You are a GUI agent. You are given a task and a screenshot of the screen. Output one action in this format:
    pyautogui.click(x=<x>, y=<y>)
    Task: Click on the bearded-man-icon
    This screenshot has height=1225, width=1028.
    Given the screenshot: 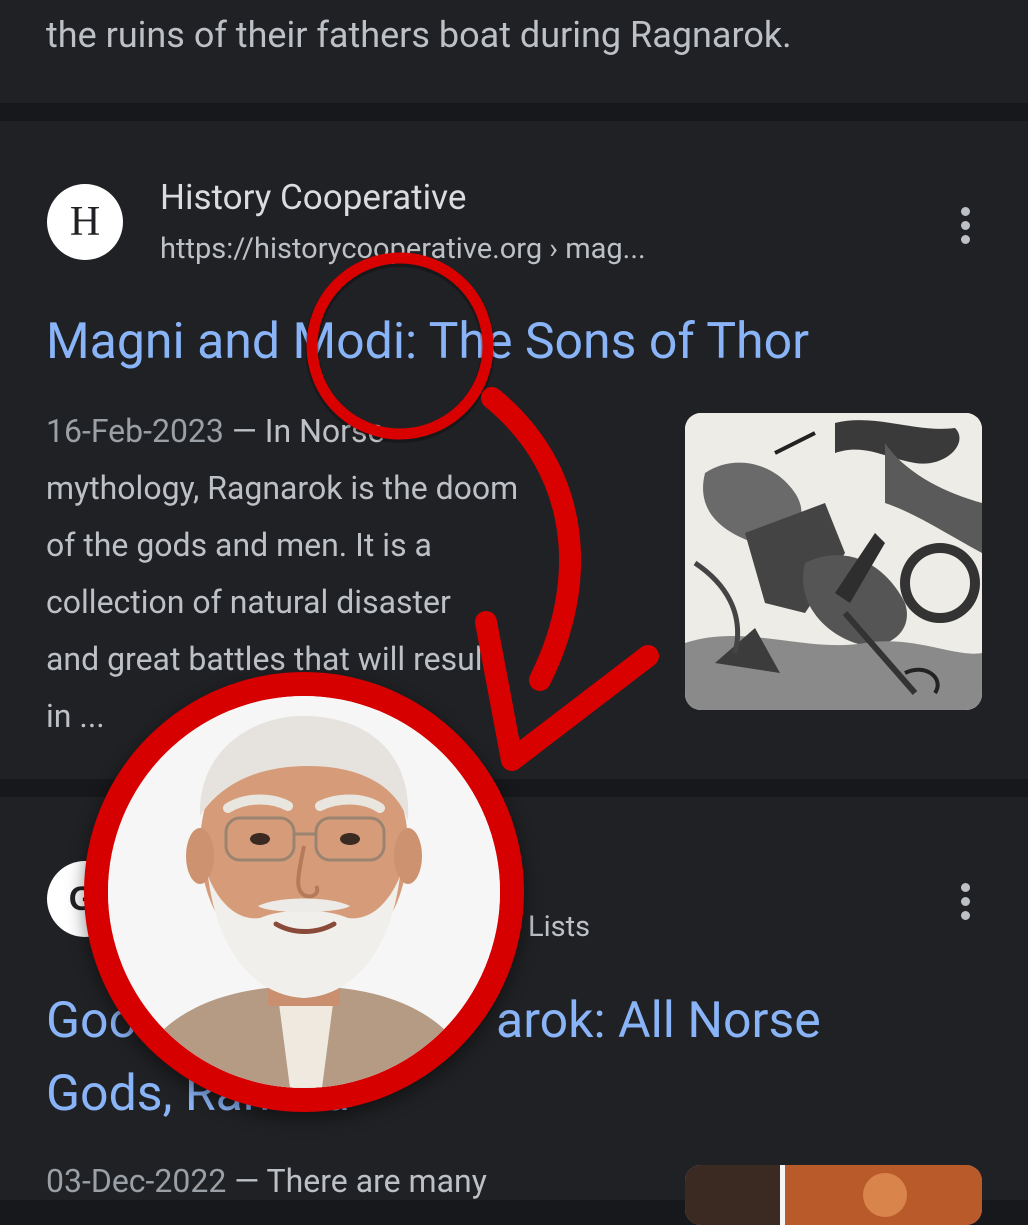 What is the action you would take?
    pyautogui.click(x=304, y=892)
    